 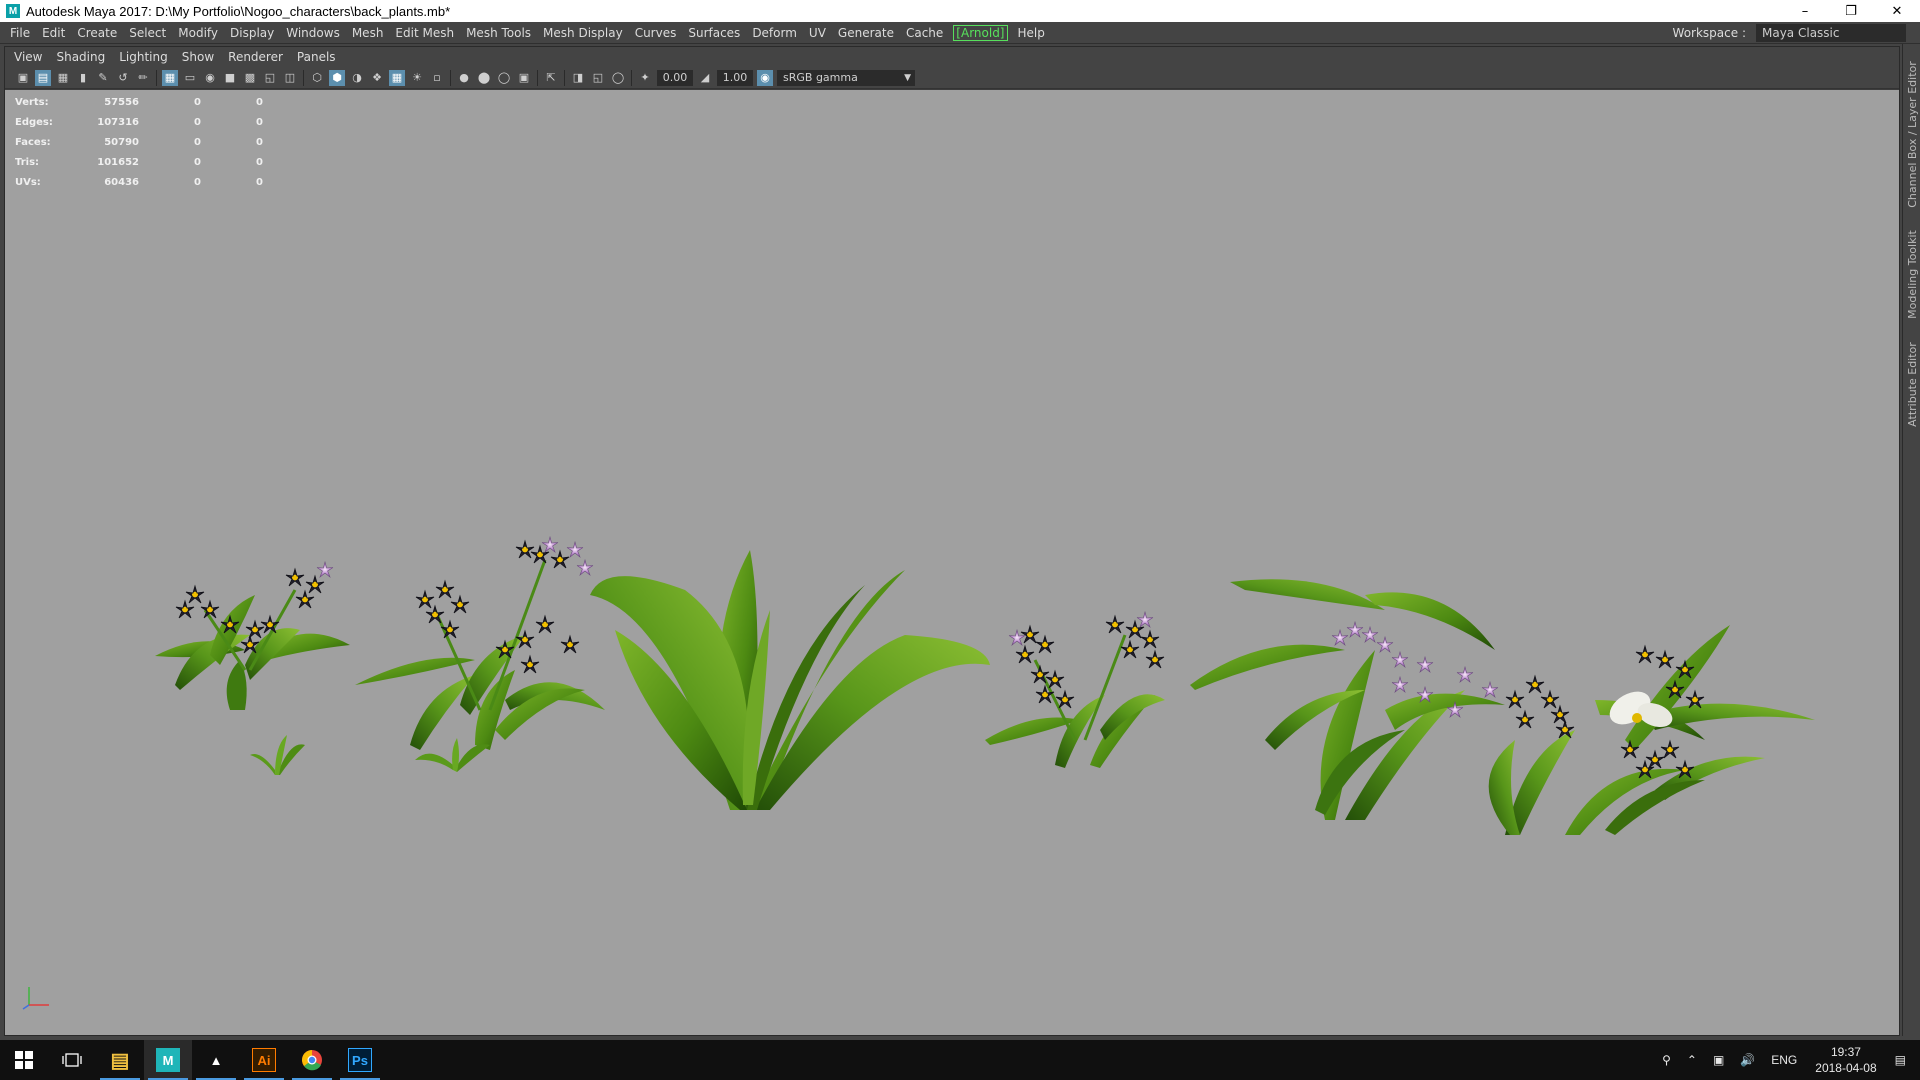 I want to click on menu-windows: Windows, so click(x=313, y=33).